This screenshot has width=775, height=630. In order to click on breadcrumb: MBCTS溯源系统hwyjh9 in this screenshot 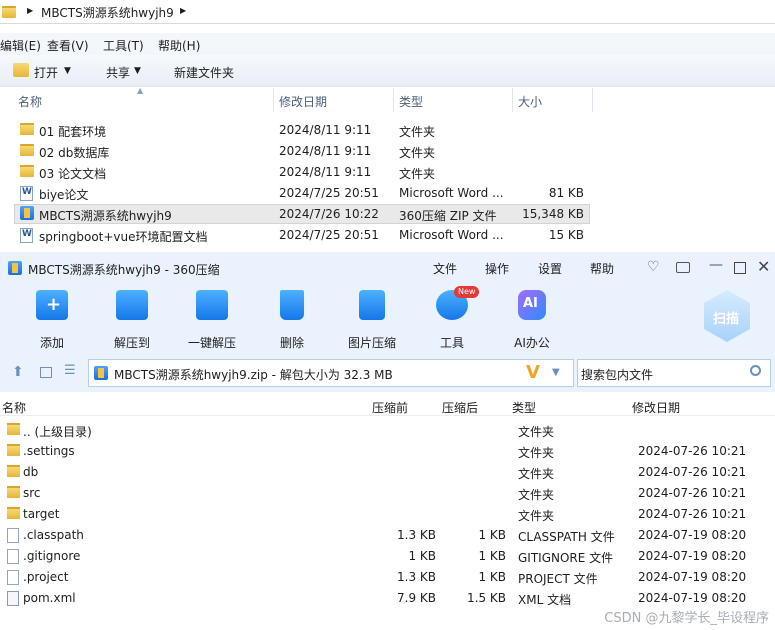, I will do `click(107, 12)`.